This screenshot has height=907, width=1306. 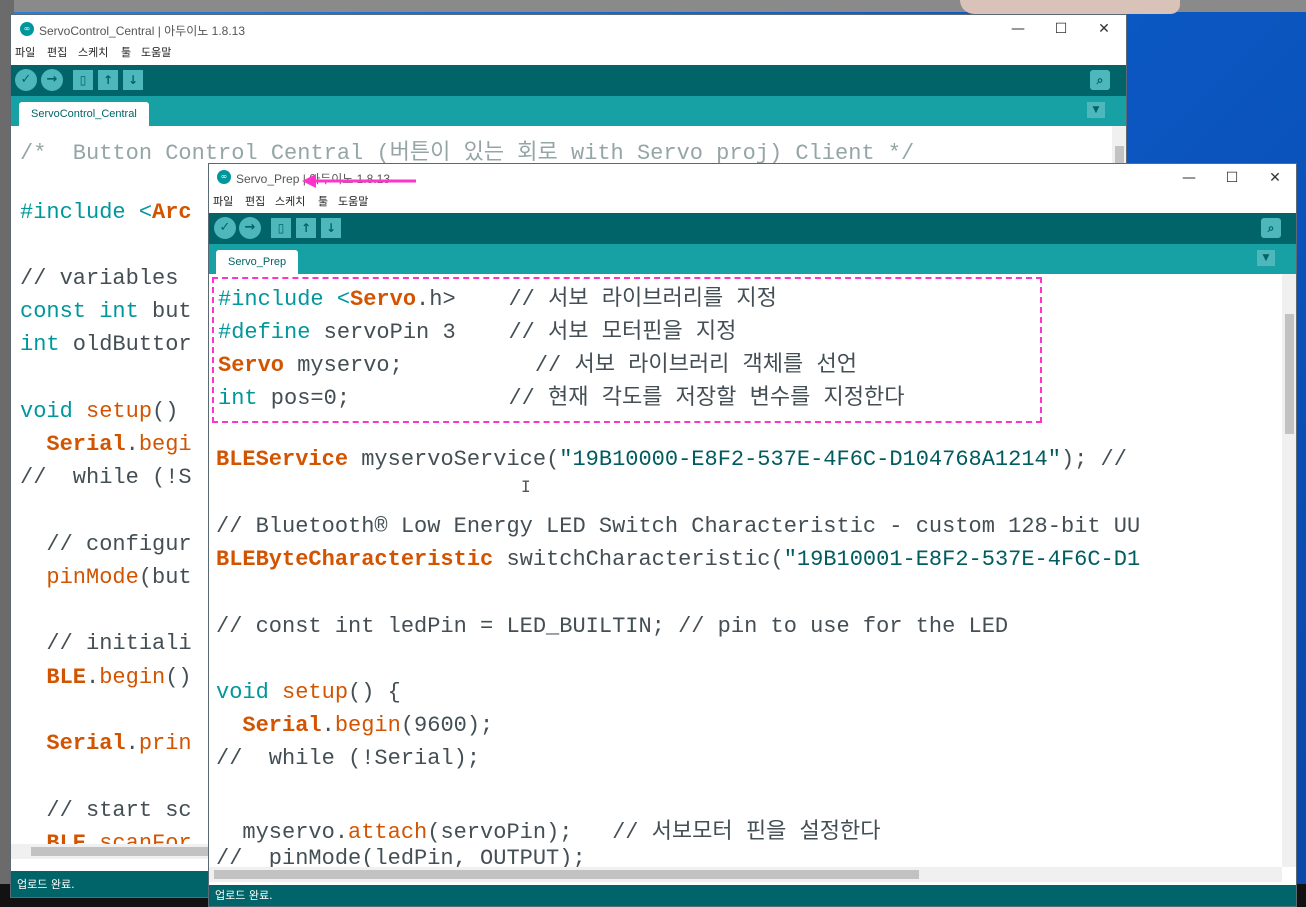 I want to click on code-line: const int but, so click(x=106, y=311).